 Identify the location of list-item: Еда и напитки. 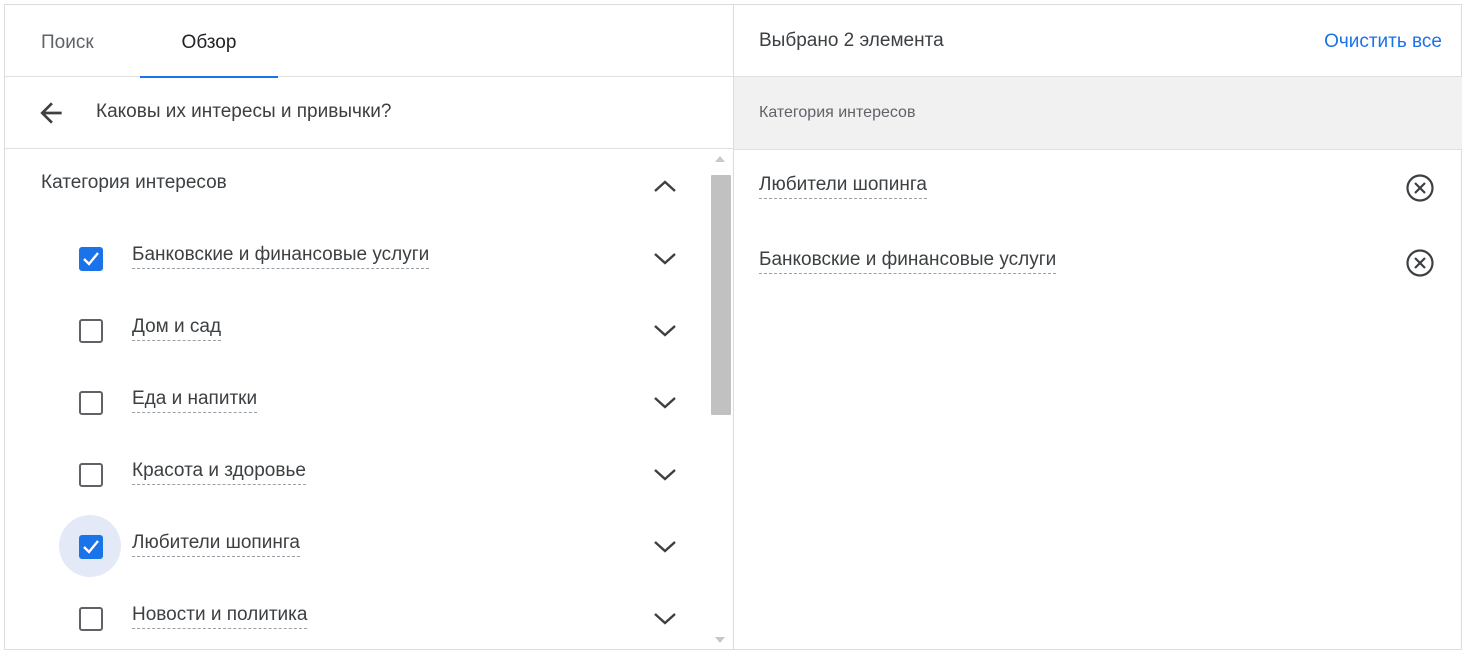
(355, 402).